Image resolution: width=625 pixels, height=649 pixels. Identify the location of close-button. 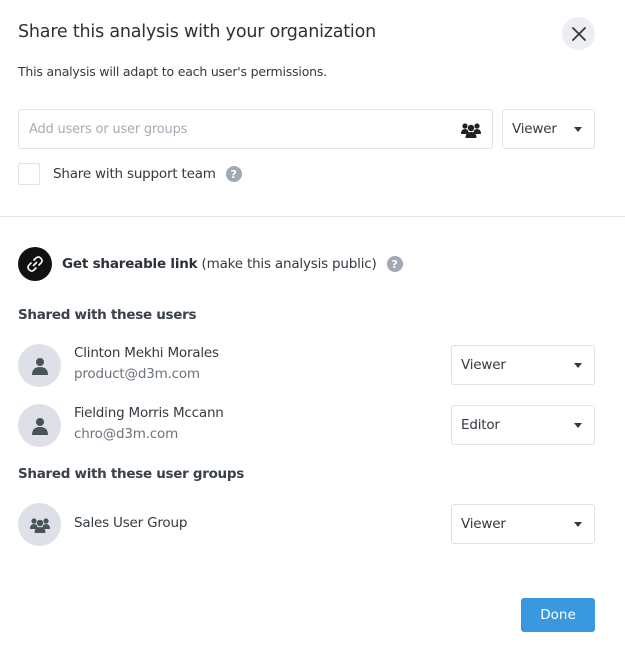
(578, 33).